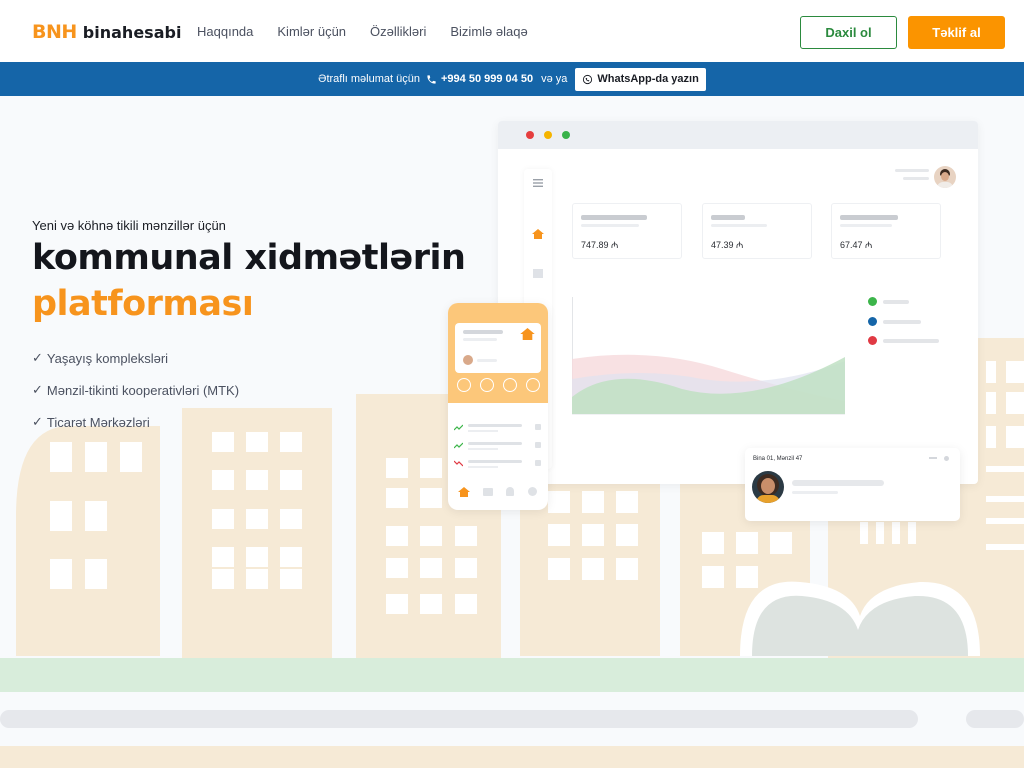 Image resolution: width=1024 pixels, height=768 pixels. I want to click on nav-item-features: Özəllikləri, so click(398, 31).